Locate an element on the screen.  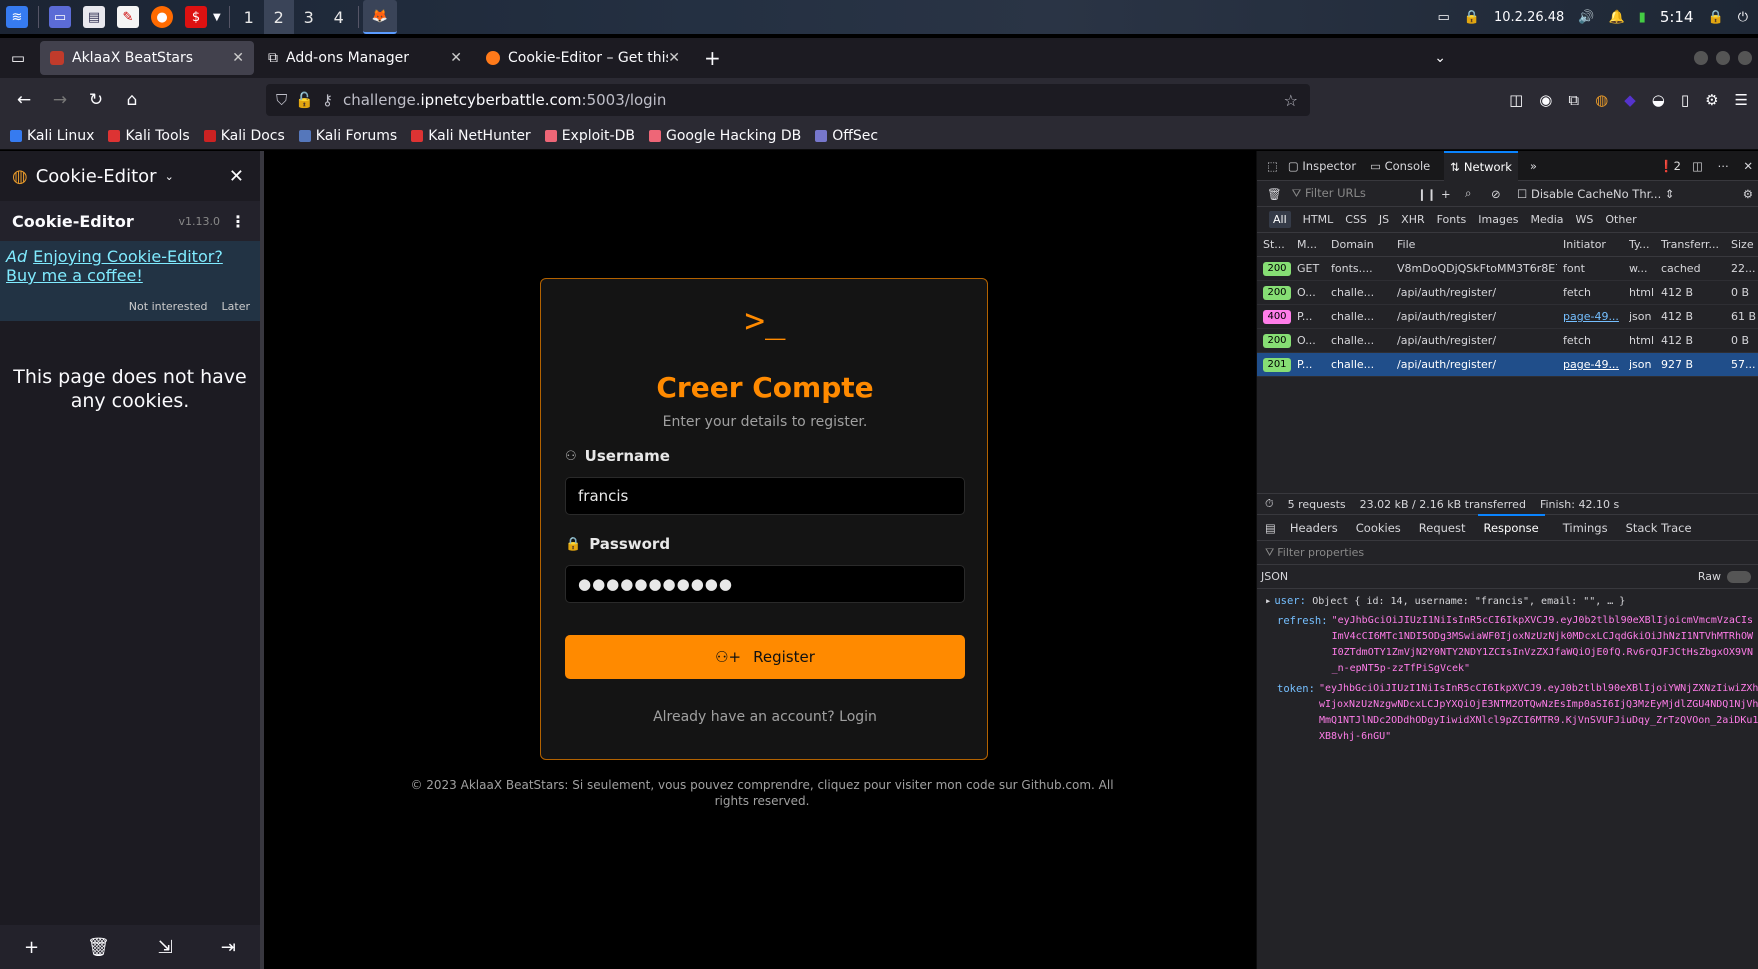
dock-icon: ◫ is located at coordinates (1697, 166).